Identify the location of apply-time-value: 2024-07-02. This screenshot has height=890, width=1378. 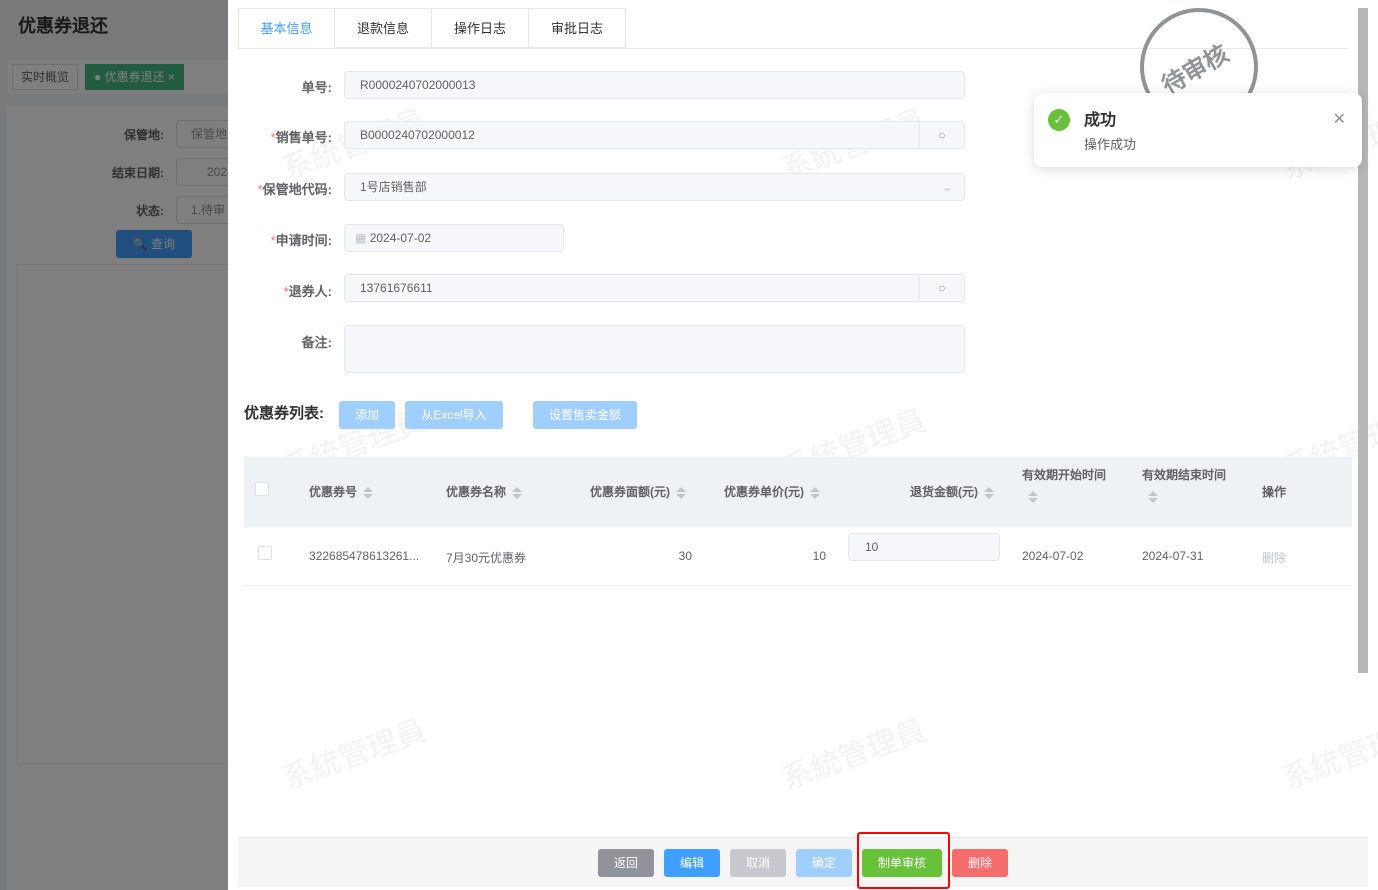
(400, 238).